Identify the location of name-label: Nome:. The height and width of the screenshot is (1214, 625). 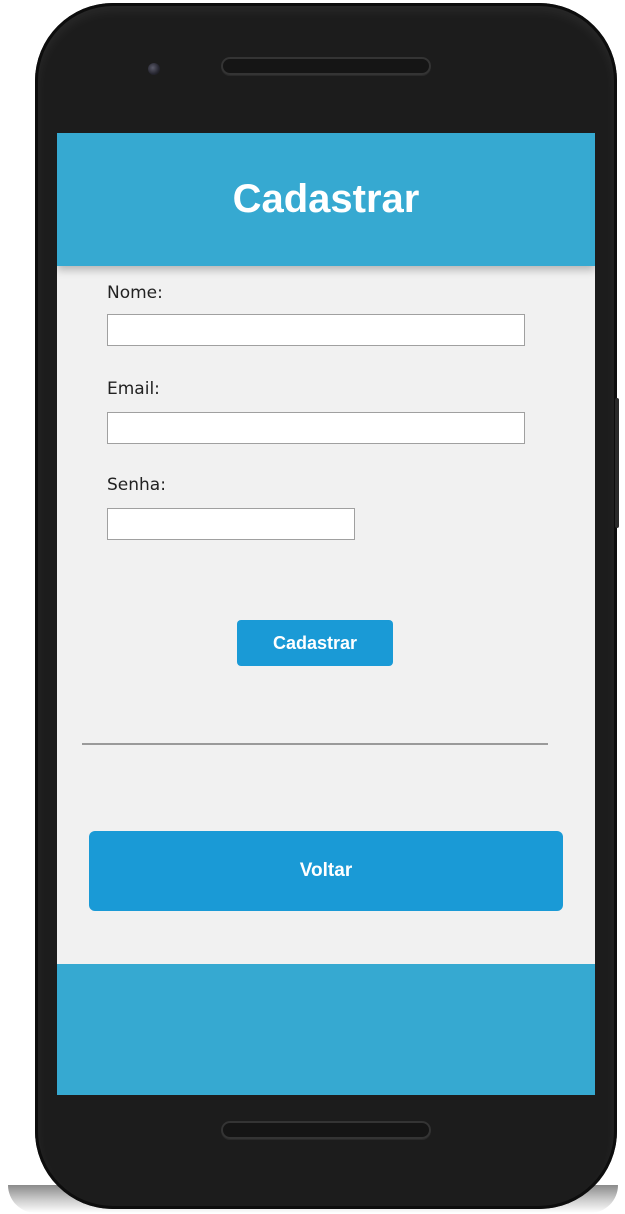
(135, 293).